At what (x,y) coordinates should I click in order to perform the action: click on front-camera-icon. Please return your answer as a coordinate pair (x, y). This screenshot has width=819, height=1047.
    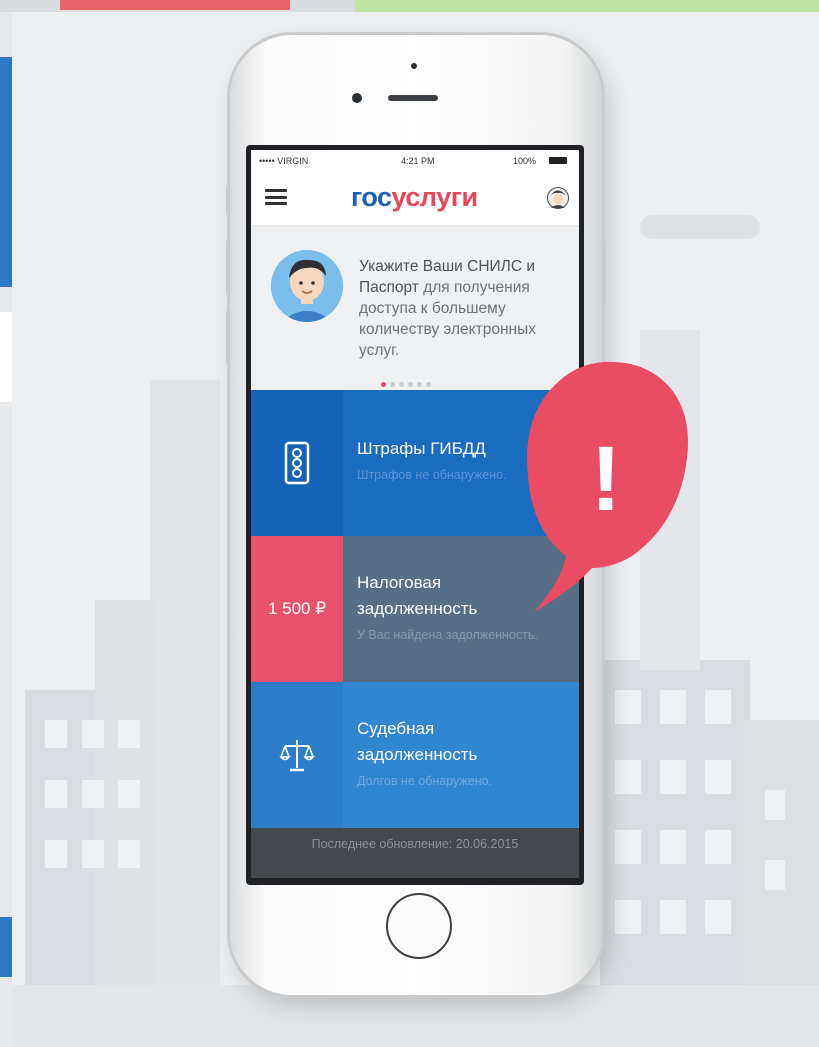
    Looking at the image, I should click on (357, 98).